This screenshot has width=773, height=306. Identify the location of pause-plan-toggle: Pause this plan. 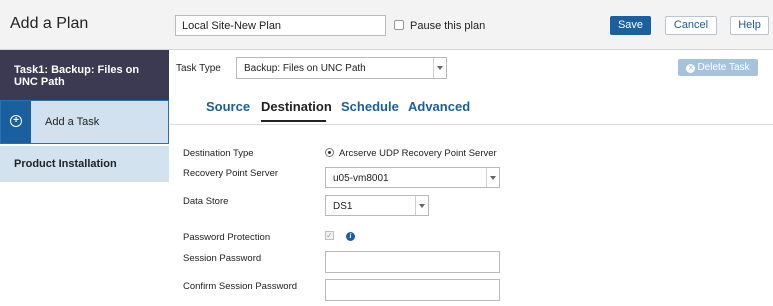
(439, 26).